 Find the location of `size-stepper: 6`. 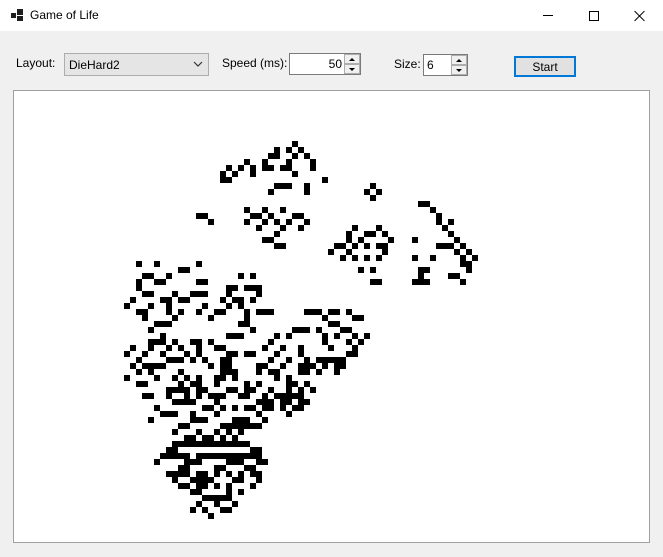

size-stepper: 6 is located at coordinates (445, 65).